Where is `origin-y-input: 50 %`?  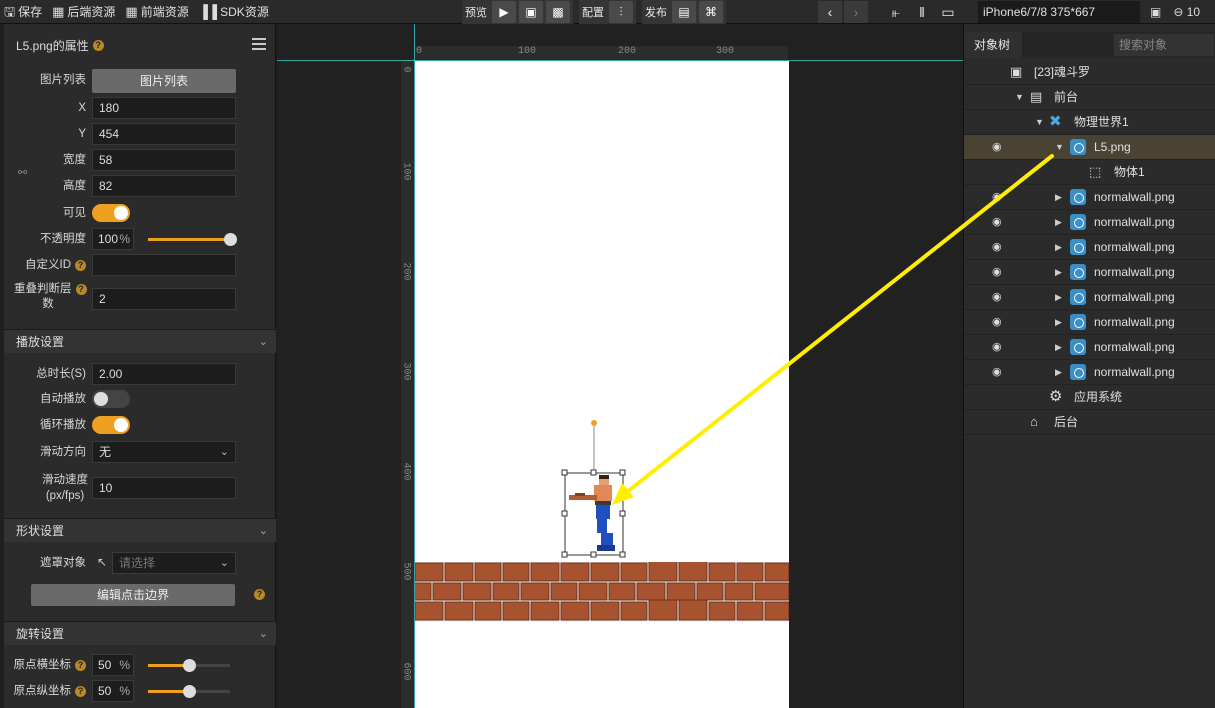
origin-y-input: 50 % is located at coordinates (113, 691).